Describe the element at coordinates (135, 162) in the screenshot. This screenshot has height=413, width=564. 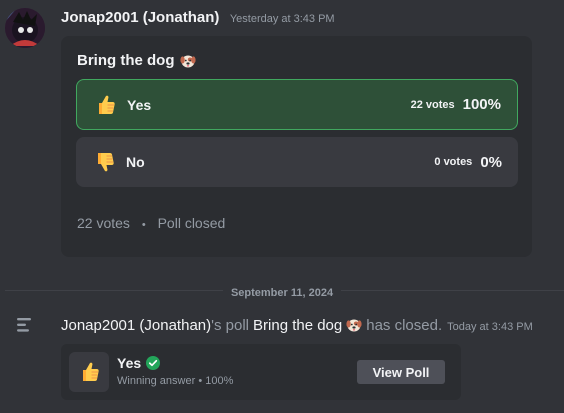
I see `answer-label: No` at that location.